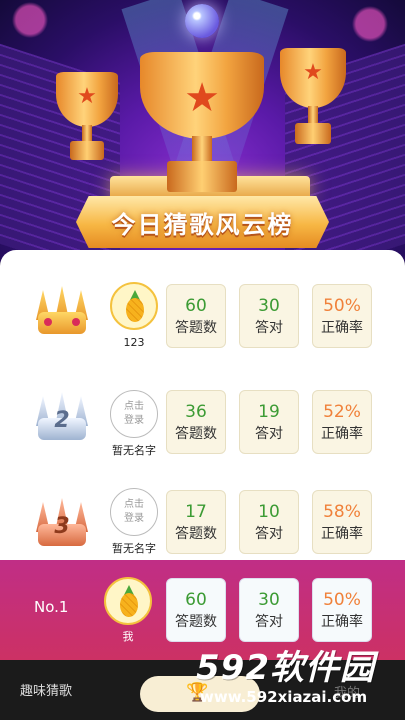 Image resolution: width=405 pixels, height=720 pixels. Describe the element at coordinates (196, 610) in the screenshot. I see `my-stat-answered: 60 答题数` at that location.